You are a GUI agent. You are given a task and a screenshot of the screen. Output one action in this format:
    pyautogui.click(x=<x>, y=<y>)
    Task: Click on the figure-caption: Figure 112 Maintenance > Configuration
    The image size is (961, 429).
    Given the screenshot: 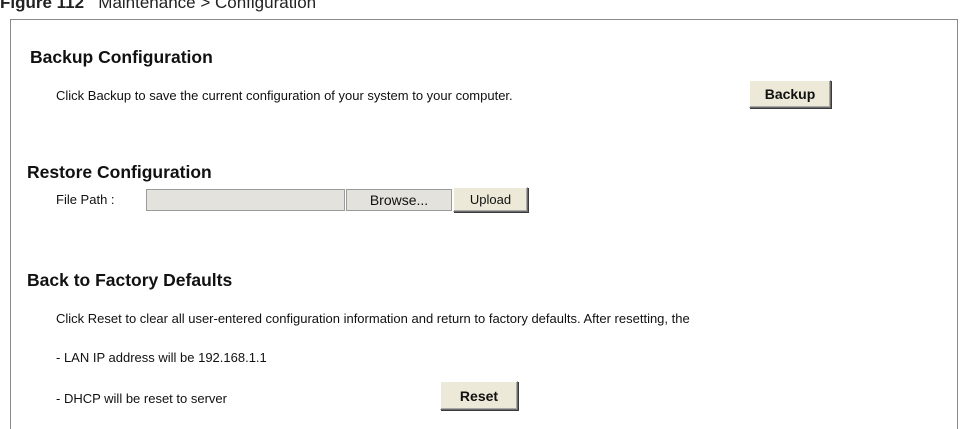 What is the action you would take?
    pyautogui.click(x=158, y=7)
    